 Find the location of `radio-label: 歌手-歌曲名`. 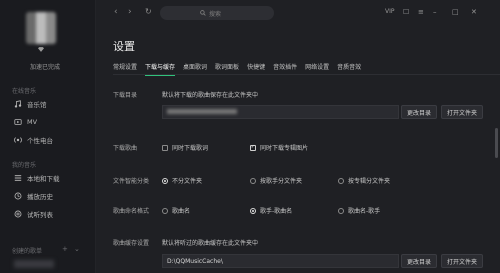

radio-label: 歌手-歌曲名 is located at coordinates (276, 211).